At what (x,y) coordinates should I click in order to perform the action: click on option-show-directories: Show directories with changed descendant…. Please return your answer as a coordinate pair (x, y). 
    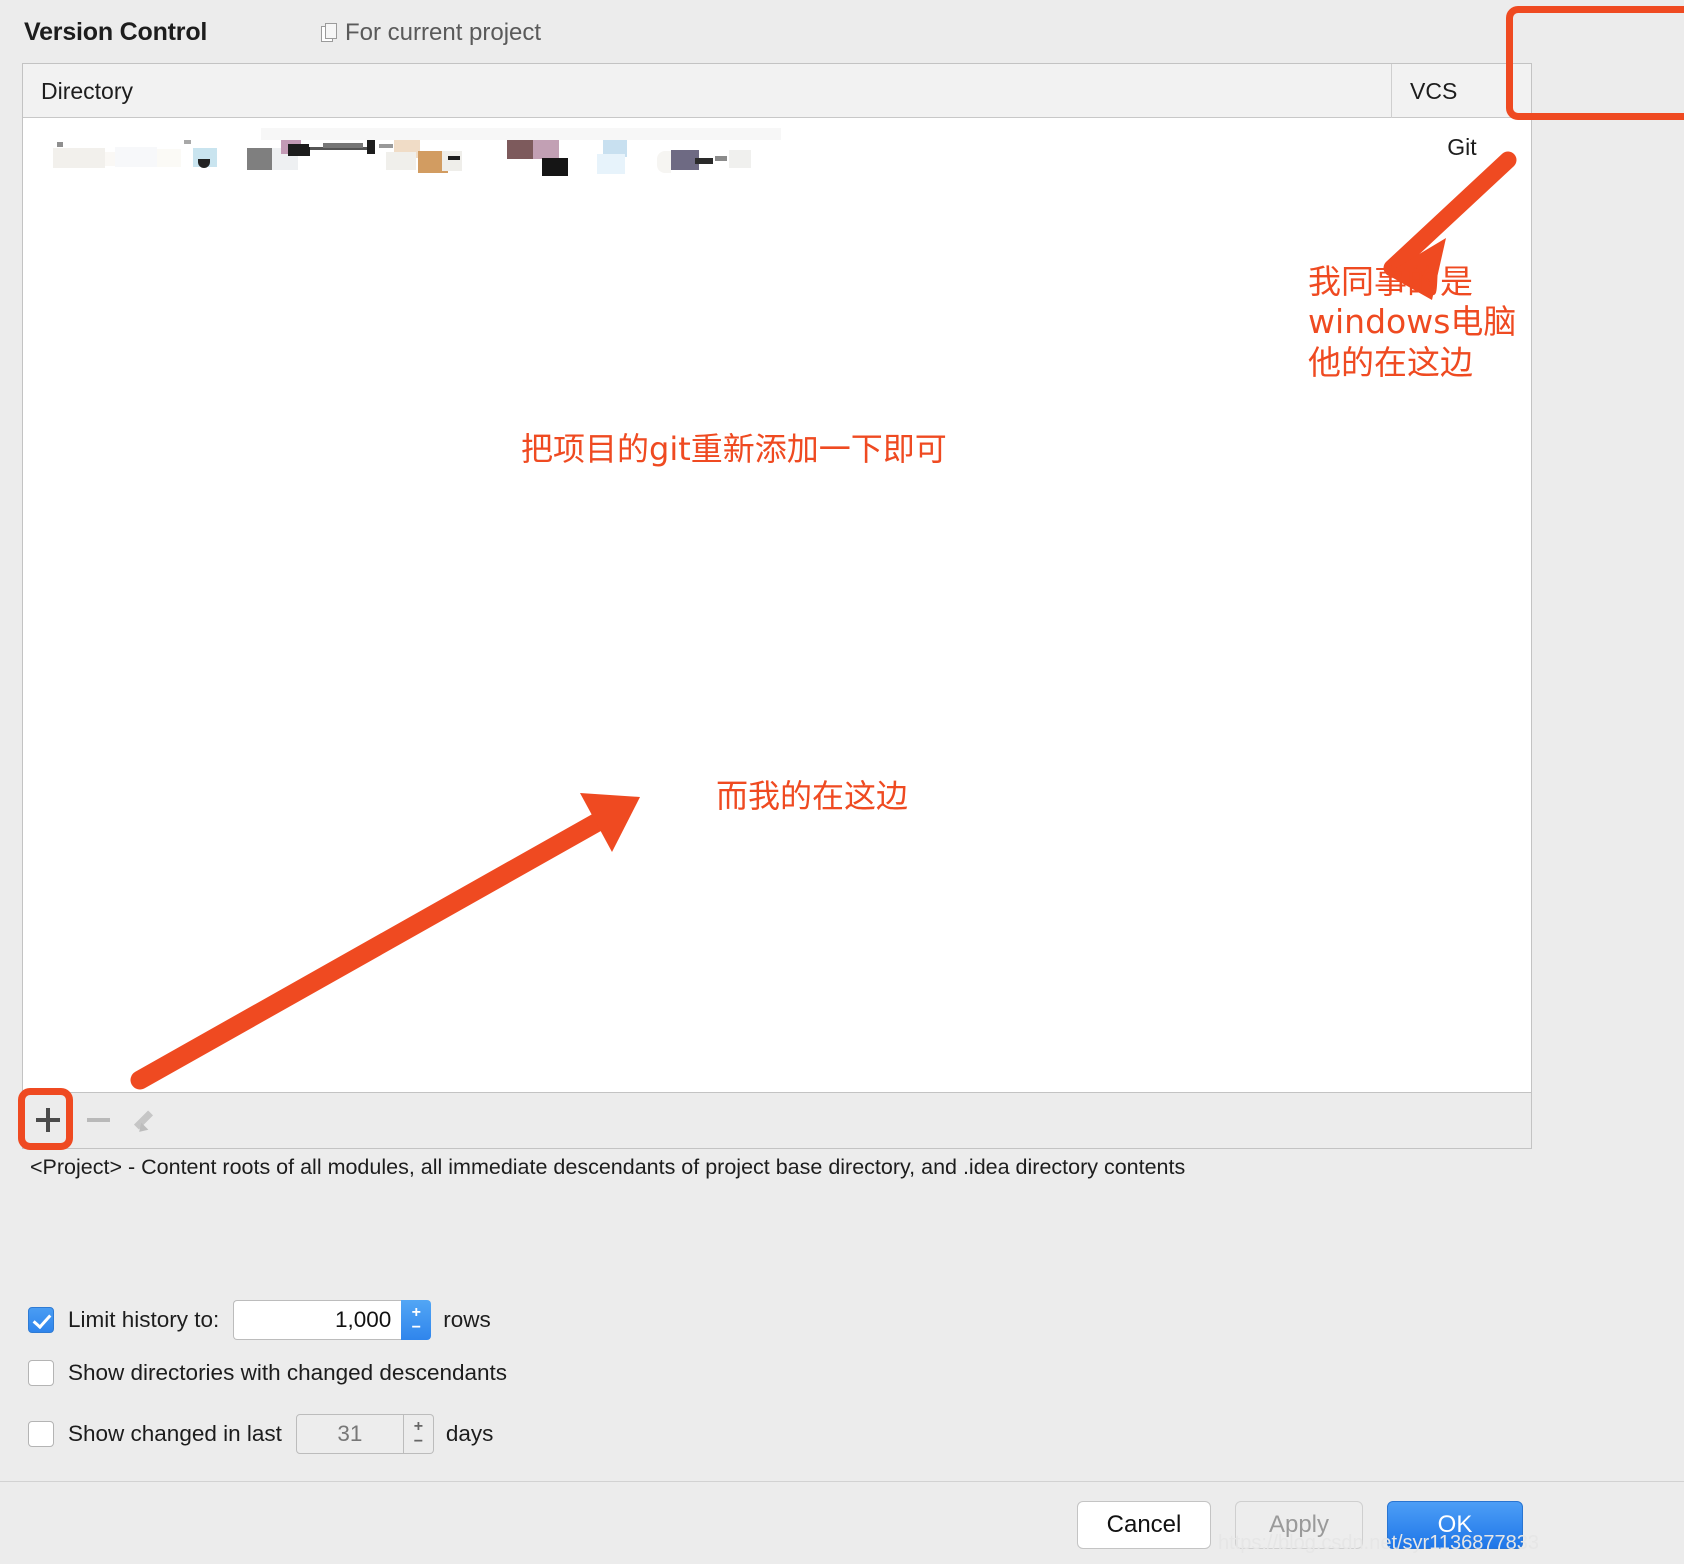
    Looking at the image, I should click on (267, 1373).